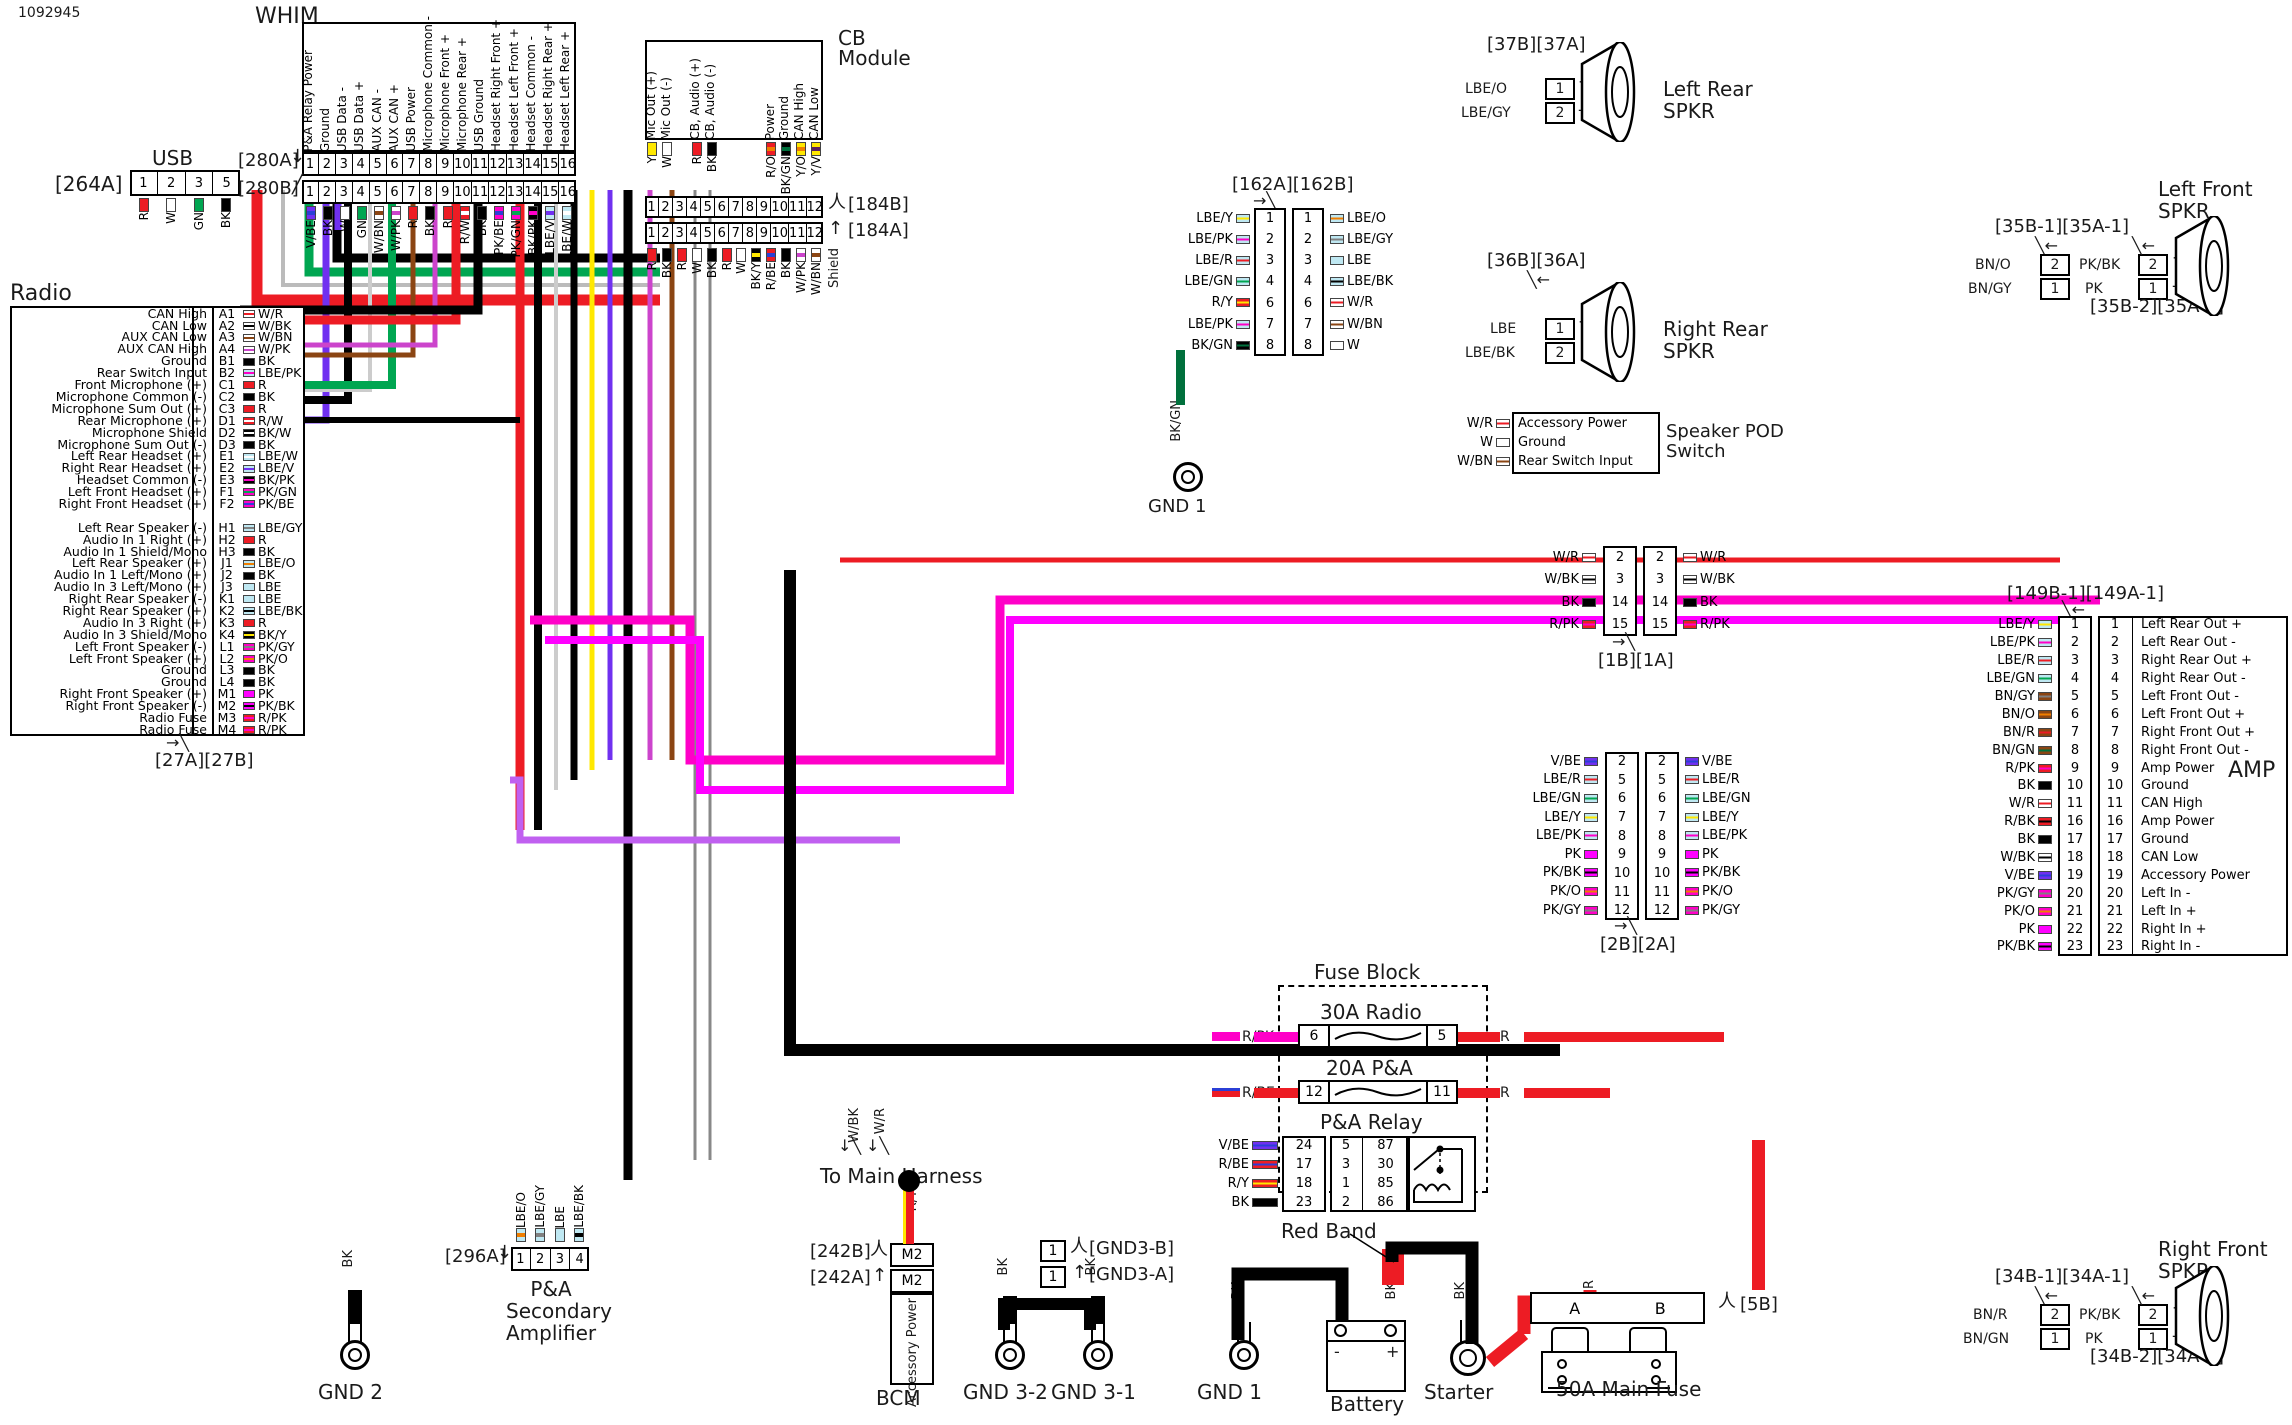 This screenshot has height=1425, width=2292. What do you see at coordinates (1378, 1092) in the screenshot?
I see `fuse-20a-pa: 12 11` at bounding box center [1378, 1092].